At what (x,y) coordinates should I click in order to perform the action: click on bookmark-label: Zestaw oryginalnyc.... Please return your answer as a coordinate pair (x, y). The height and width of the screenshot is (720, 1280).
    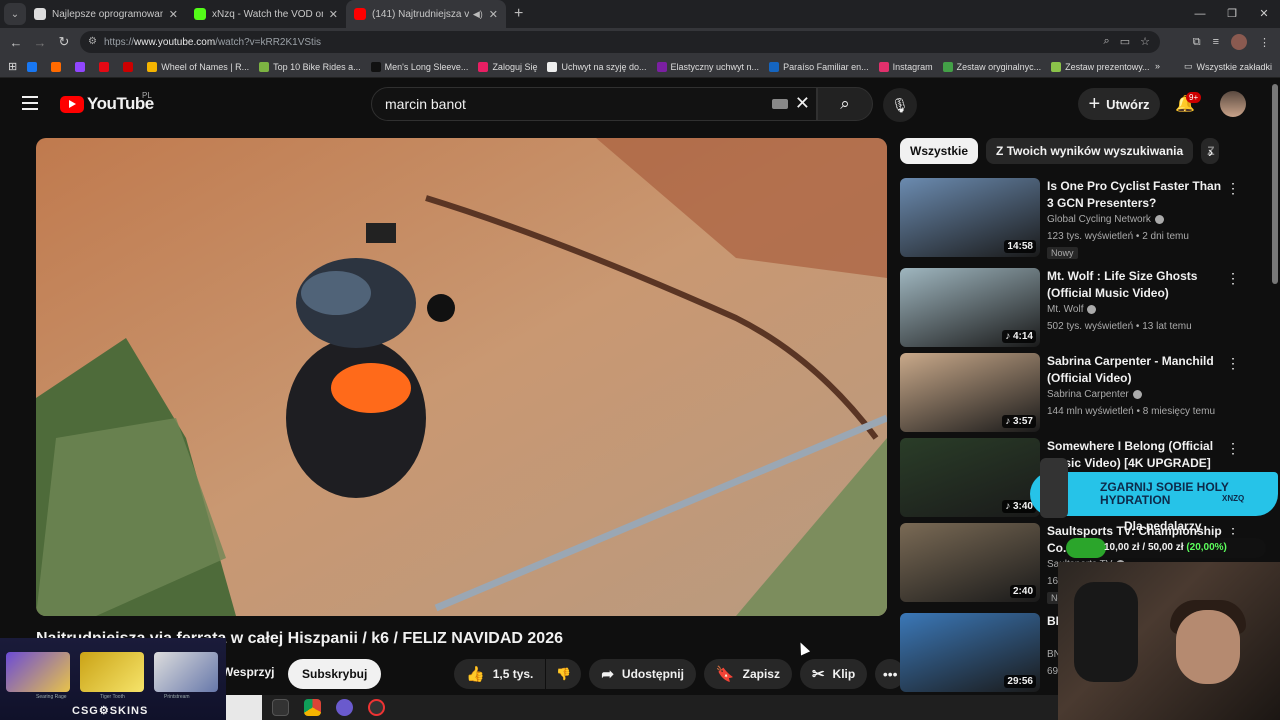
    Looking at the image, I should click on (999, 66).